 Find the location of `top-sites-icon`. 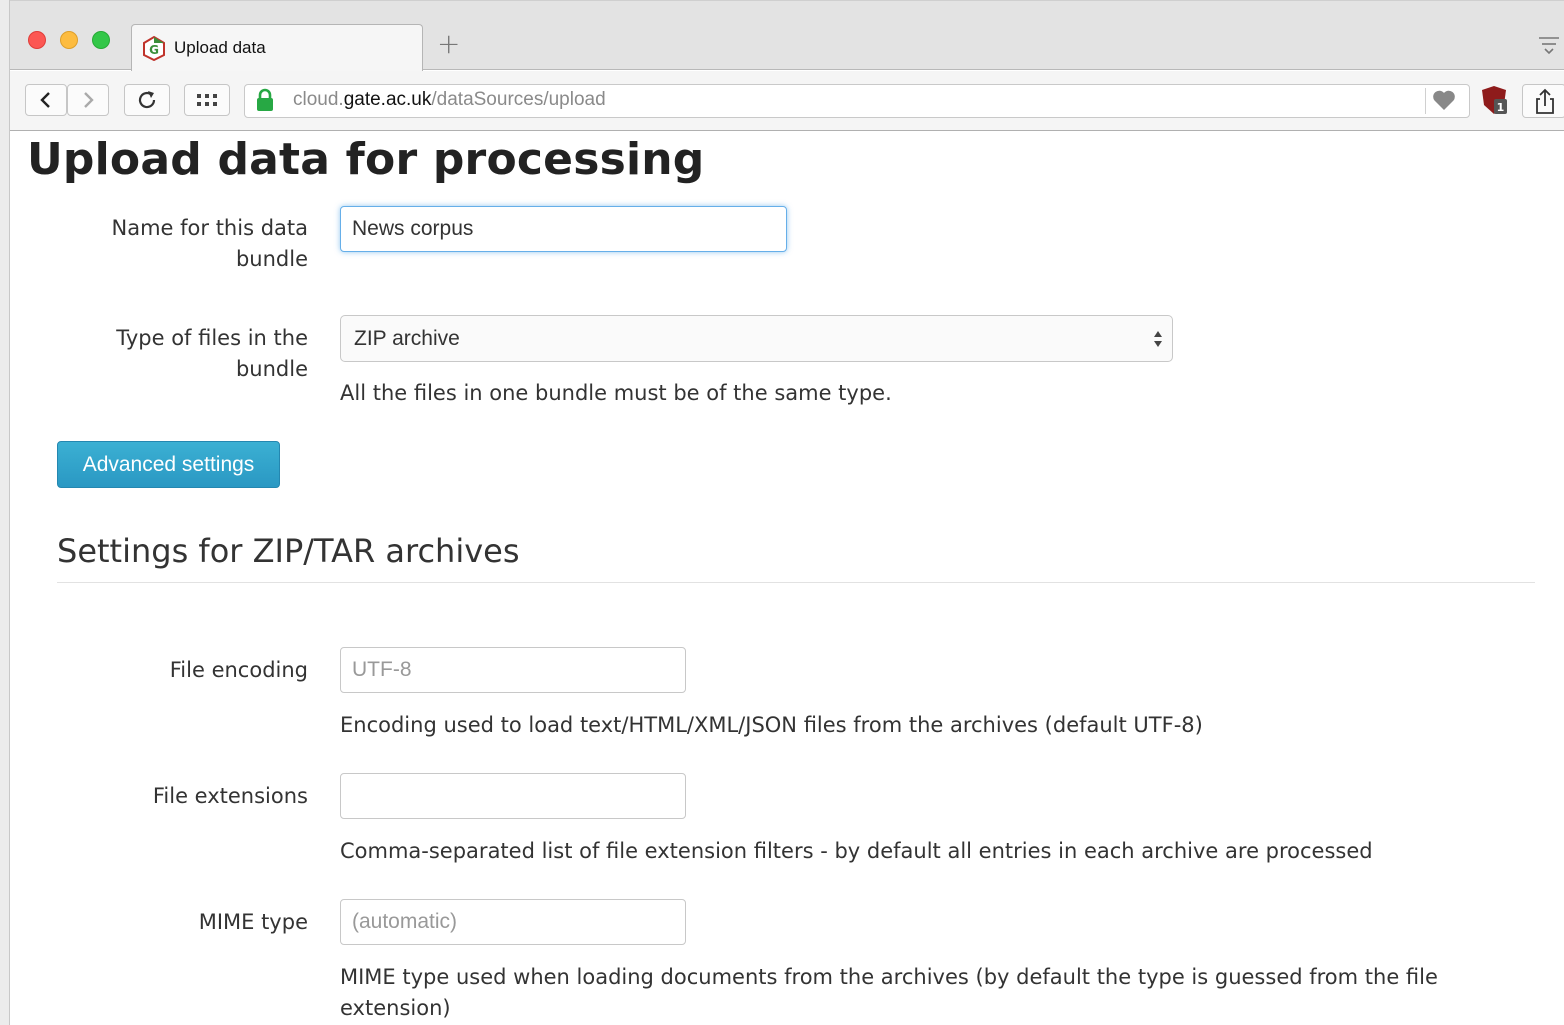

top-sites-icon is located at coordinates (207, 100).